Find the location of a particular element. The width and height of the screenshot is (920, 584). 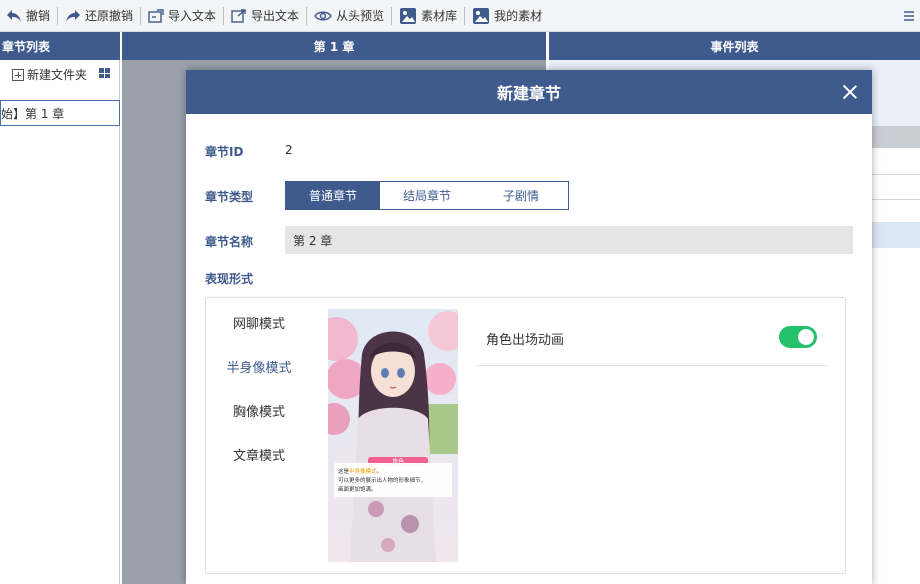

toolbar: 撤销 还原撤销 导入文本 导出文本 从头预览 素材库 我的素材 is located at coordinates (460, 16).